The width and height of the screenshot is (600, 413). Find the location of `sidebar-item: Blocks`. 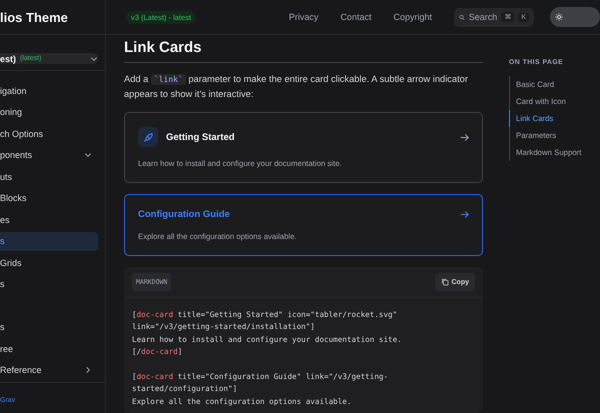

sidebar-item: Blocks is located at coordinates (49, 198).